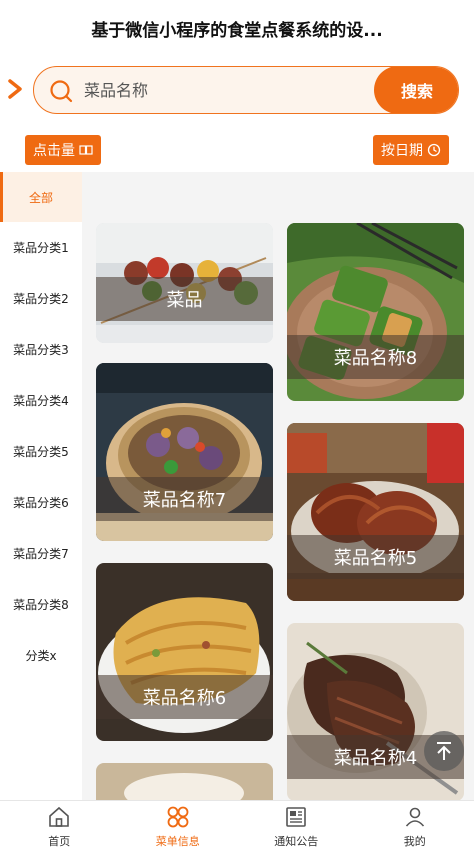  I want to click on search-icon, so click(61, 91).